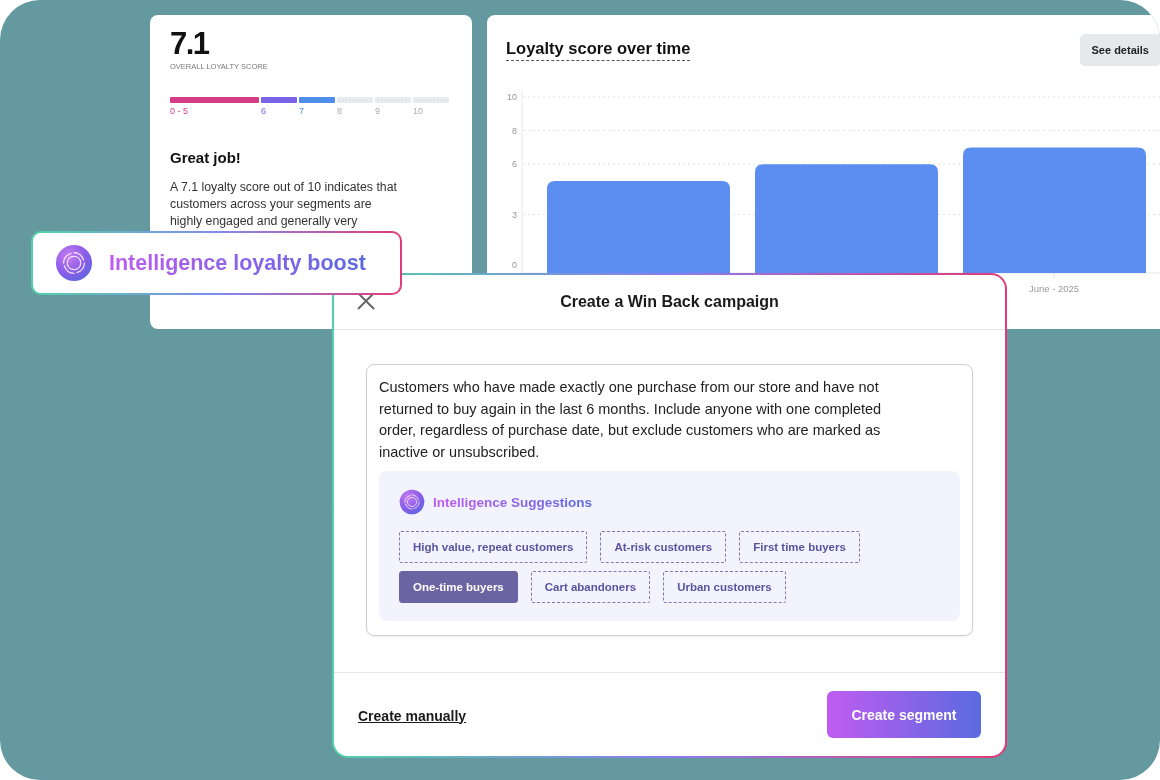 The image size is (1160, 780). Describe the element at coordinates (458, 587) in the screenshot. I see `suggestion-chip: One-time buyers` at that location.